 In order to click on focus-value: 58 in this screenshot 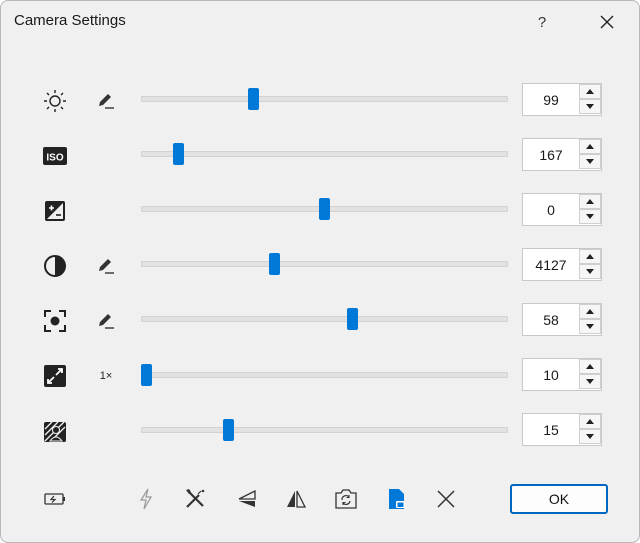, I will do `click(551, 319)`.